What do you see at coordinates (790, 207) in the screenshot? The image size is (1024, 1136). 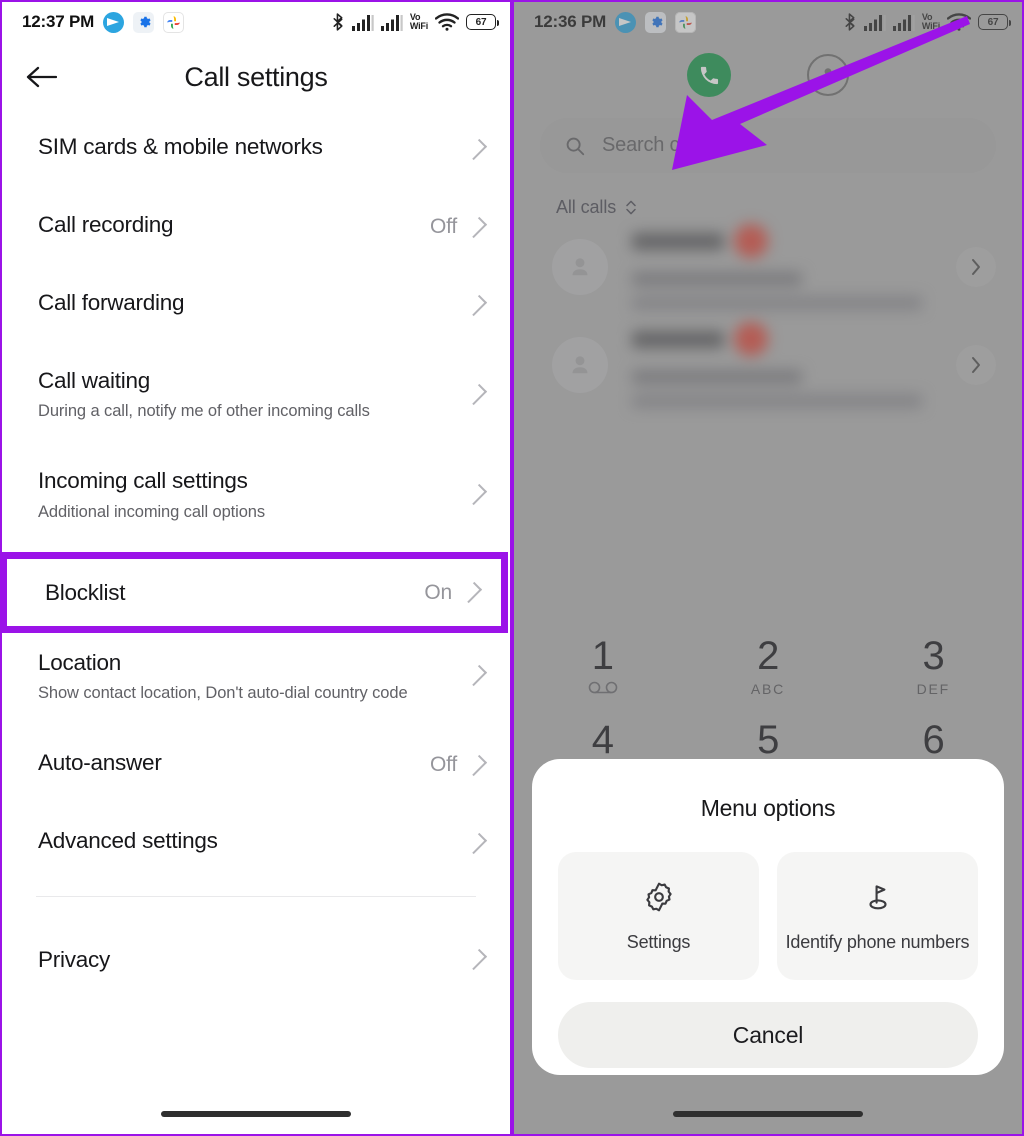 I see `call-filter-dropdown: All calls` at bounding box center [790, 207].